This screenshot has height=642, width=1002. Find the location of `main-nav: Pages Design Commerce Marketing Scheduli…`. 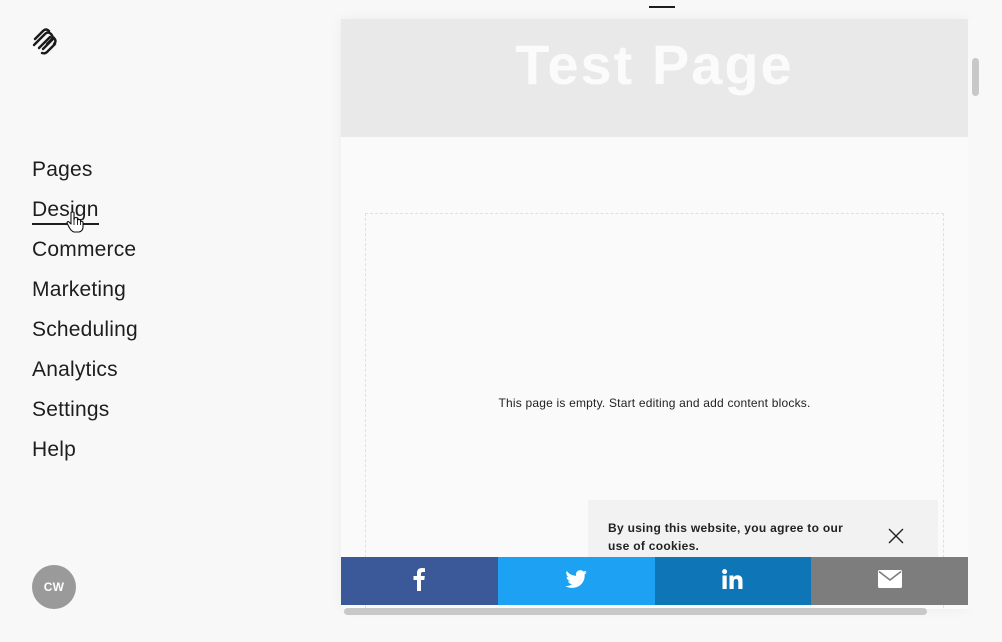

main-nav: Pages Design Commerce Marketing Scheduli… is located at coordinates (85, 315).